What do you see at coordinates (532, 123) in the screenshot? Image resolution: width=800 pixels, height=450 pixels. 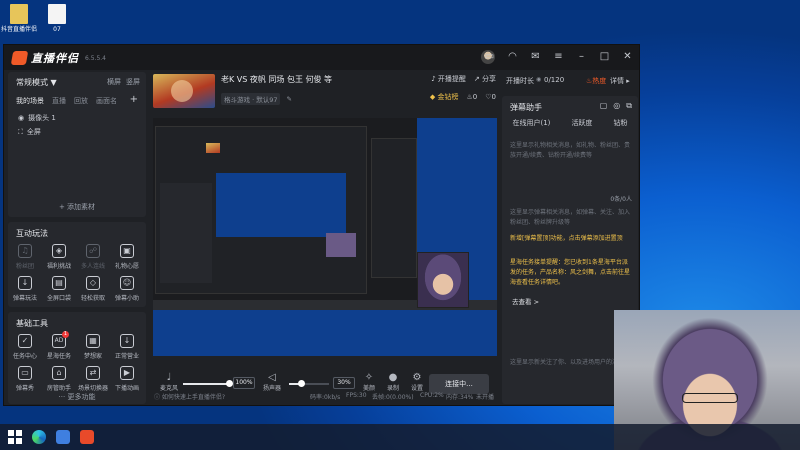 I see `tab-online-users: 在线用户(1)` at bounding box center [532, 123].